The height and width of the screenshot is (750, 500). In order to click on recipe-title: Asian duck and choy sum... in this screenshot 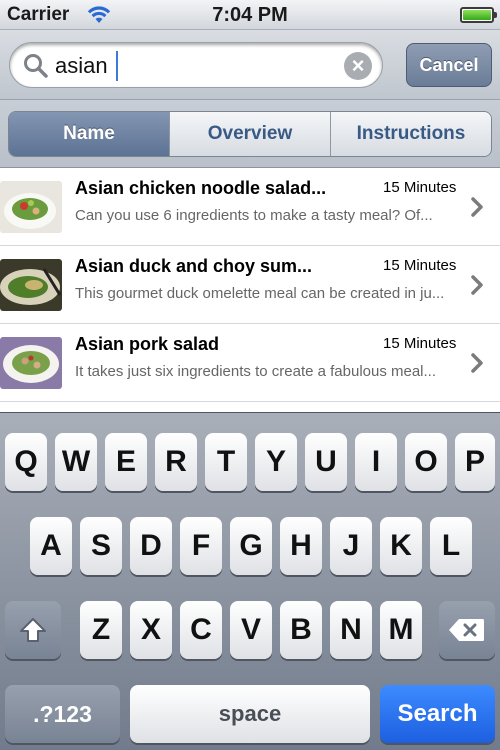, I will do `click(194, 266)`.